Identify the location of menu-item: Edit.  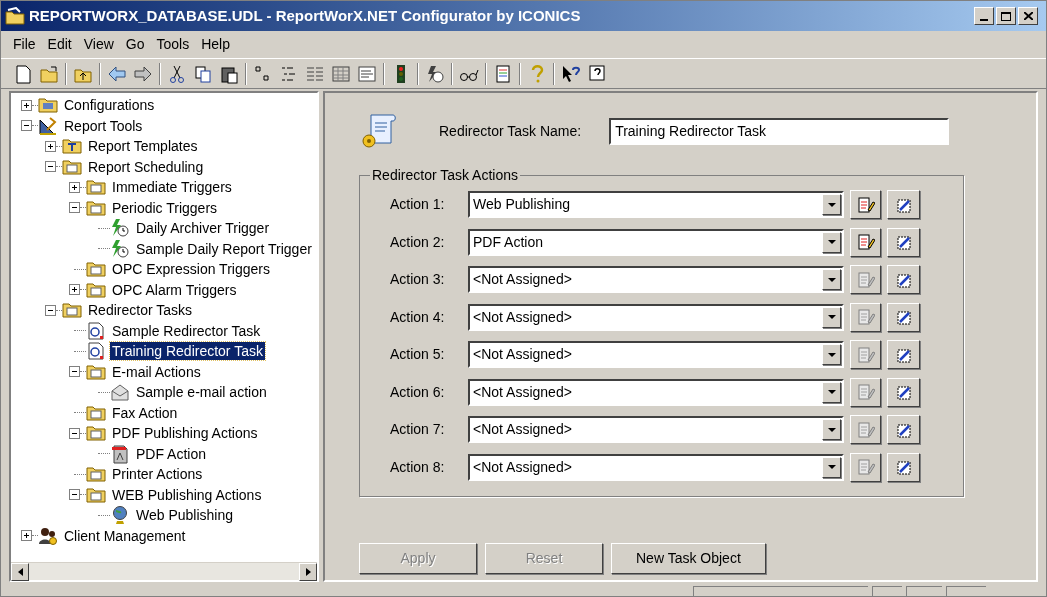
(59, 44).